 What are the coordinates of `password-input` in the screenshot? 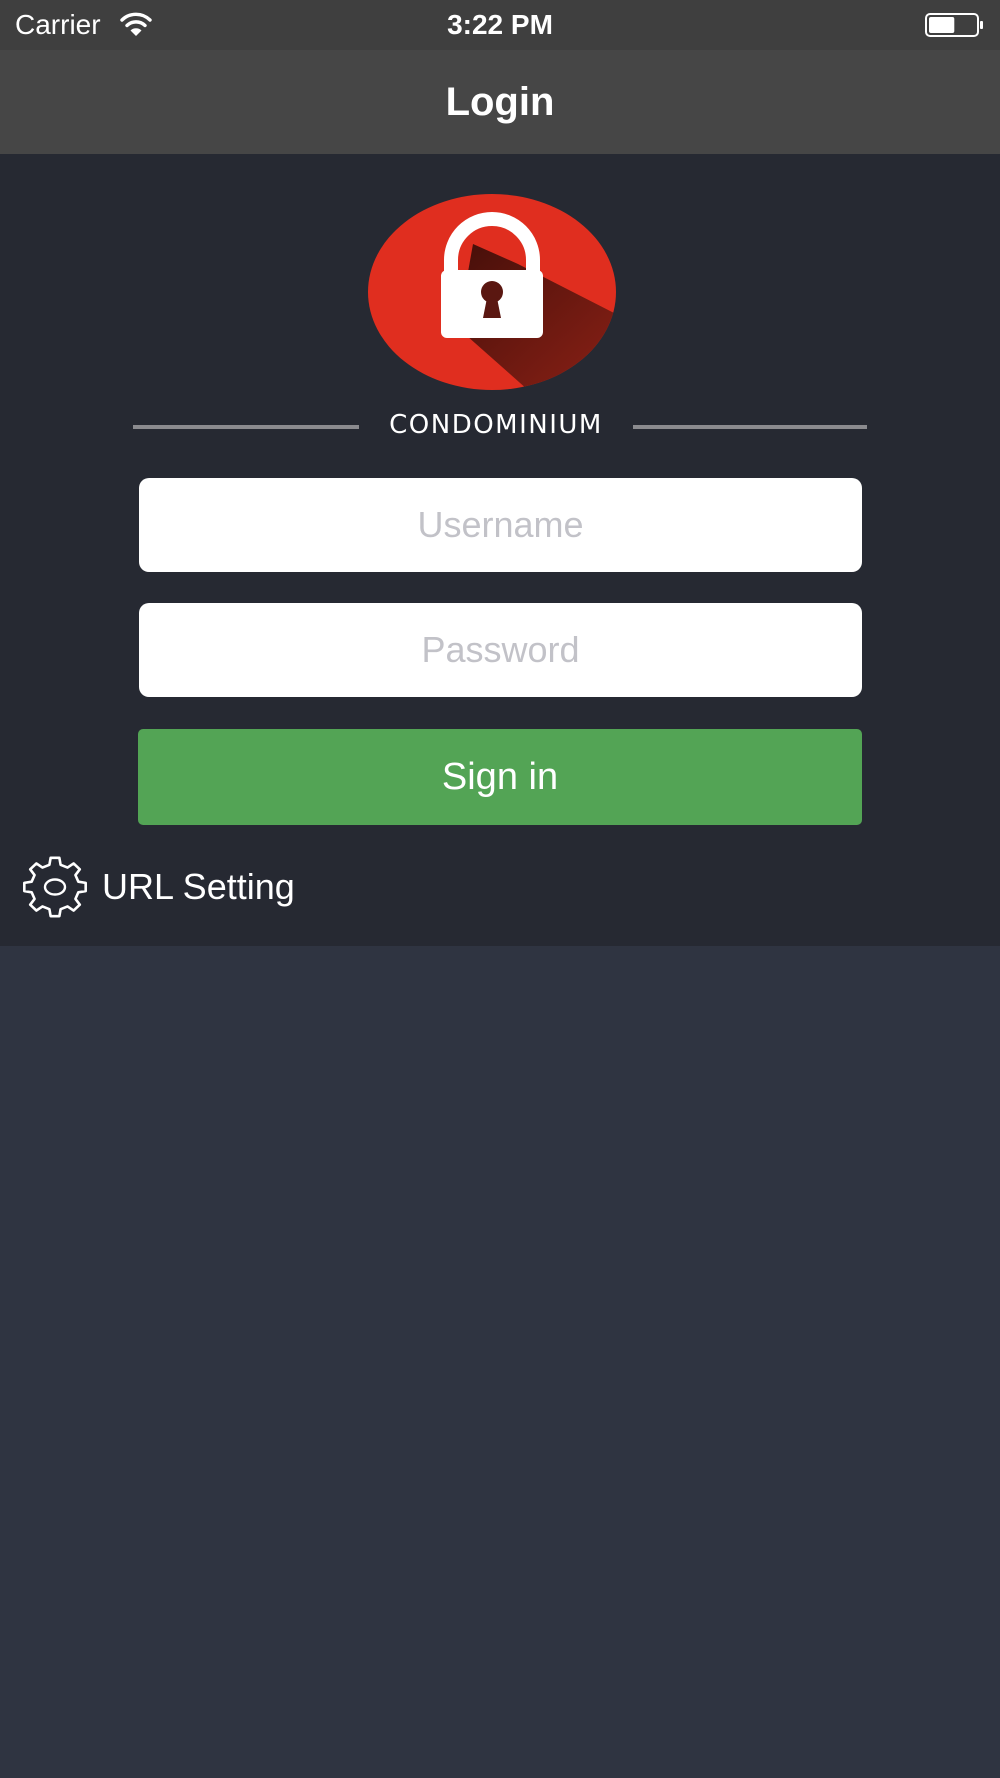 It's located at (500, 650).